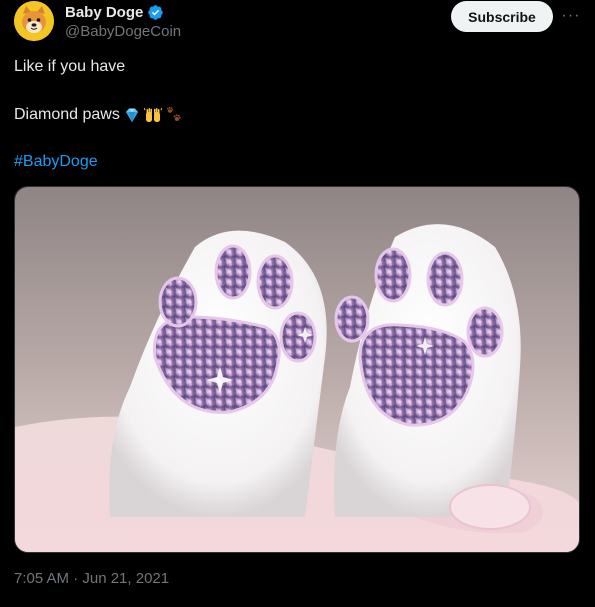  I want to click on tweet-text-line-2: Diamond paws, so click(98, 115).